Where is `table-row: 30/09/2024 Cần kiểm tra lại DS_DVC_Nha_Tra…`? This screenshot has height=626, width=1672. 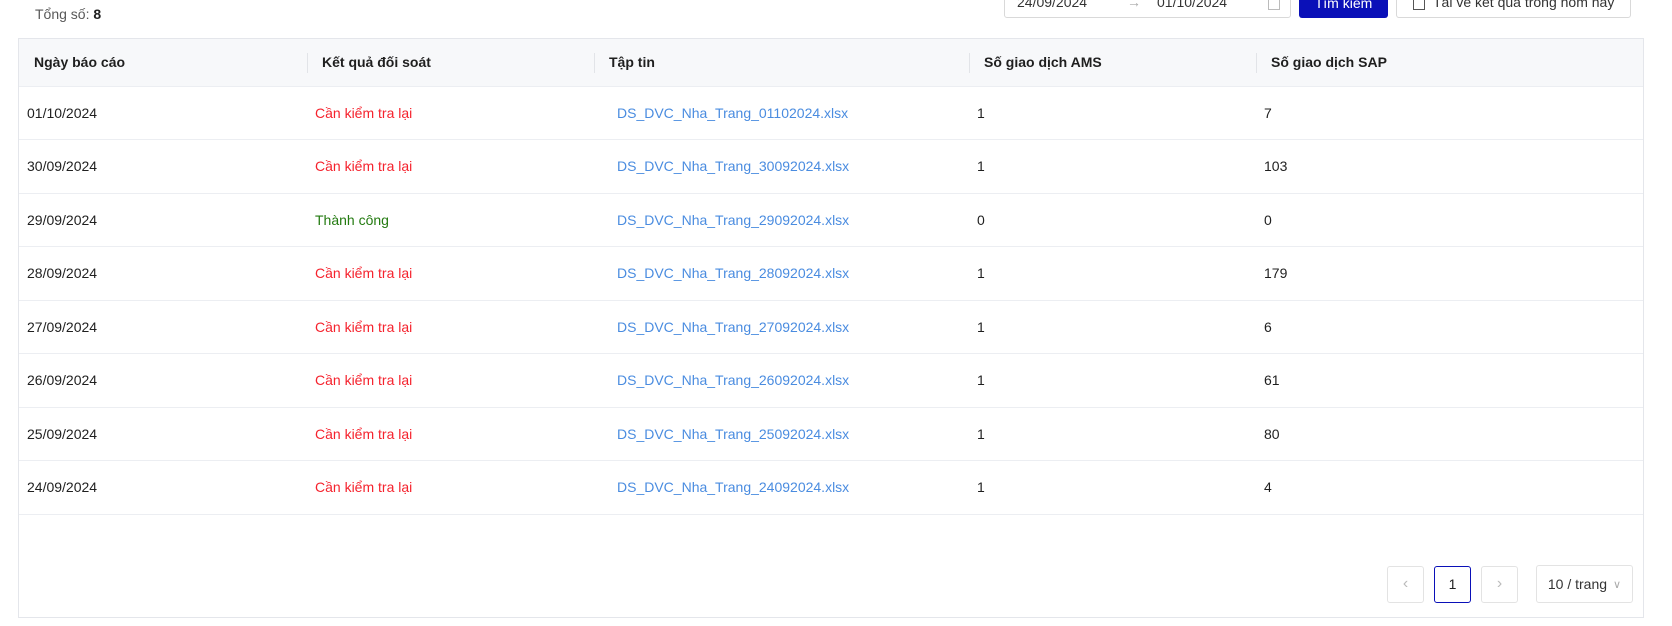 table-row: 30/09/2024 Cần kiểm tra lại DS_DVC_Nha_Tra… is located at coordinates (831, 167).